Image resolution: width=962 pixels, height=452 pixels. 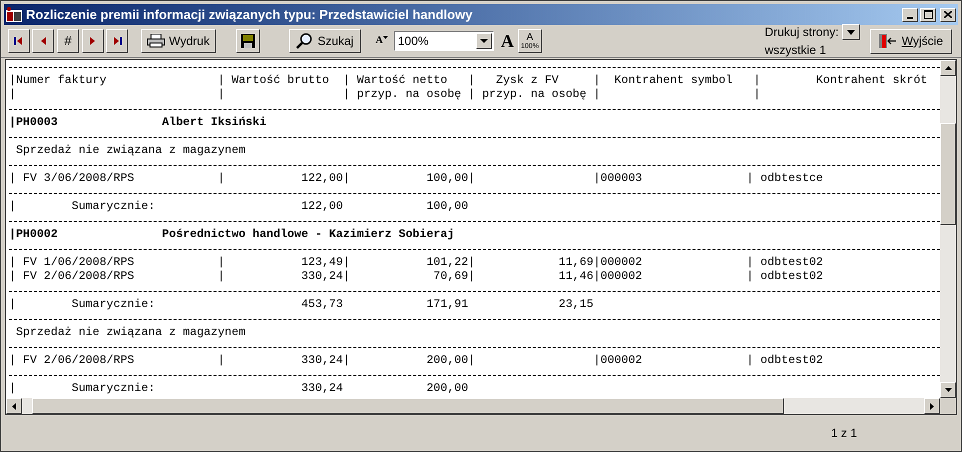 I want to click on minimize-button, so click(x=910, y=15).